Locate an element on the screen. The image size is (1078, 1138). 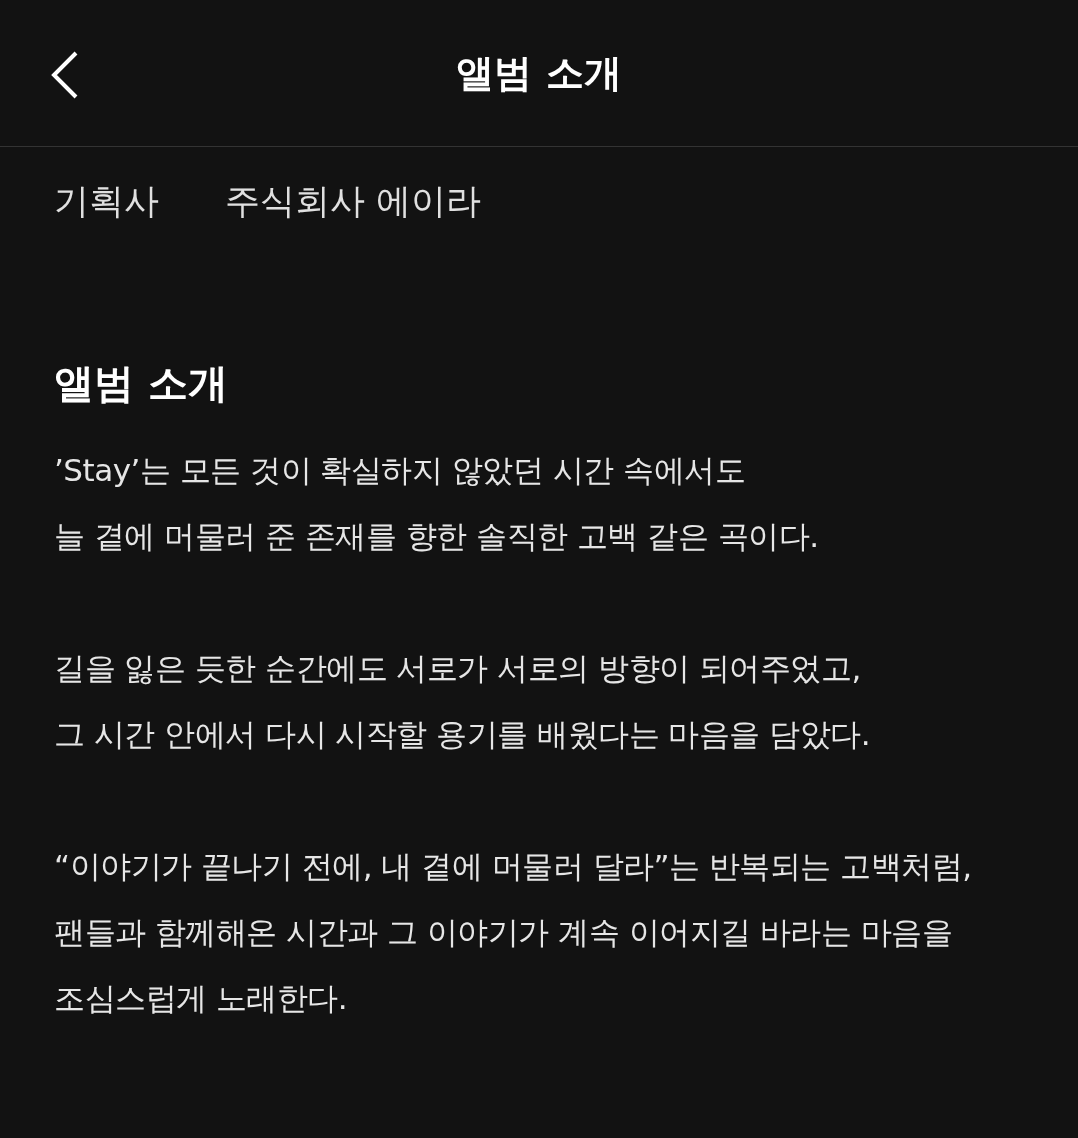
description-paragraph: “이야기가 끝나기 전에, 내 곁에 머물러 달라”는 반복되는 고백처럼, 팬들과 함께해온 시간과 그 이야기가 계속 이어지길 바라는 마음을 조심스럽게 노래한다. is located at coordinates (513, 932).